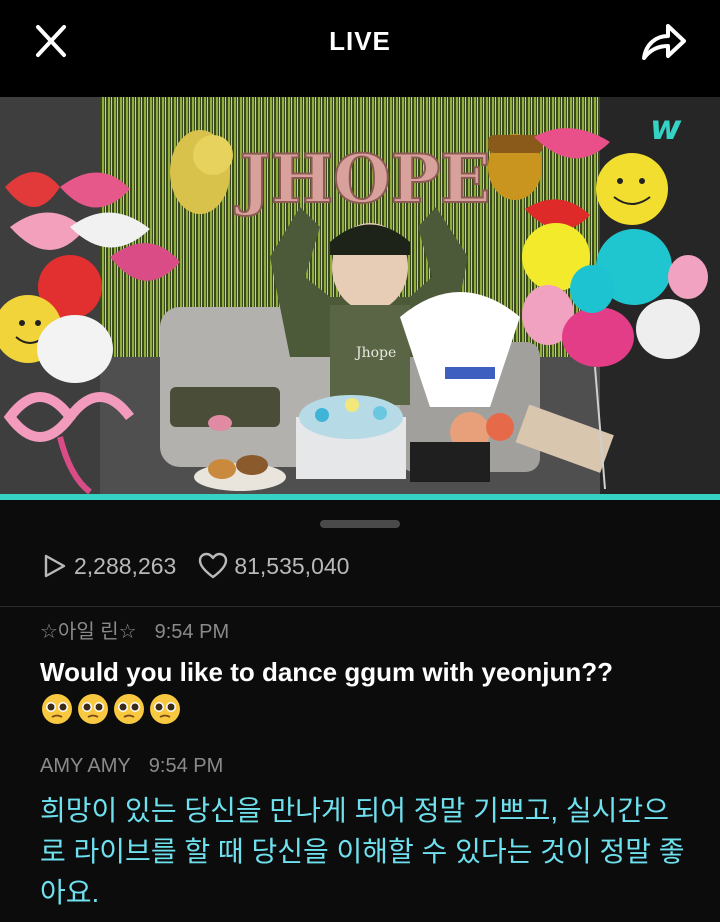 This screenshot has width=720, height=922. I want to click on top-bar: LIVE, so click(360, 48).